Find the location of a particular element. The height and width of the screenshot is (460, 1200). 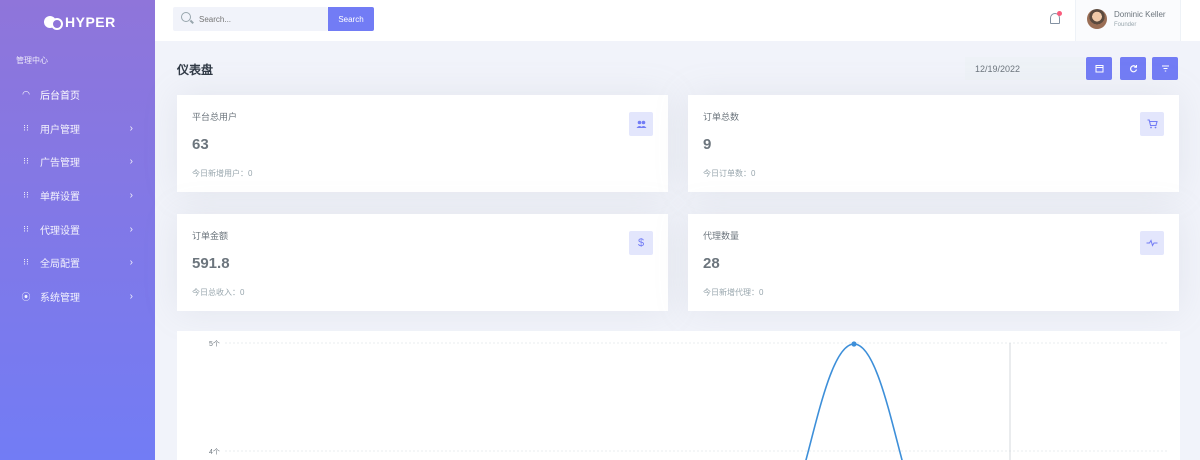

sidebar-item-label: 系统管理 is located at coordinates (60, 298).